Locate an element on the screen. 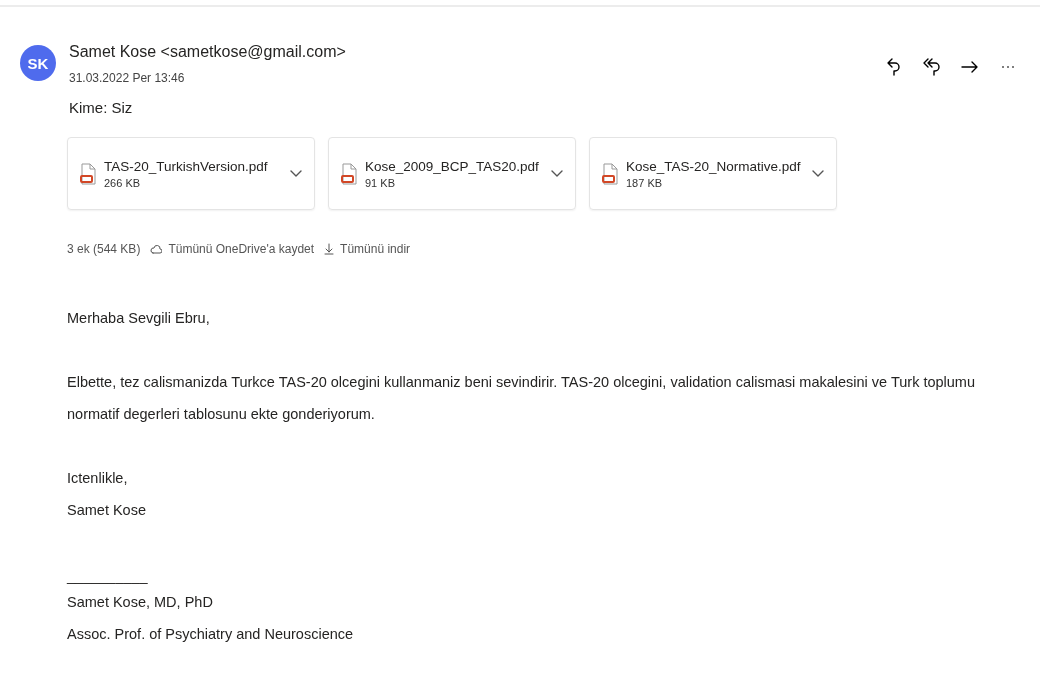  attachment-count: 3 ek (544 KB) is located at coordinates (104, 249).